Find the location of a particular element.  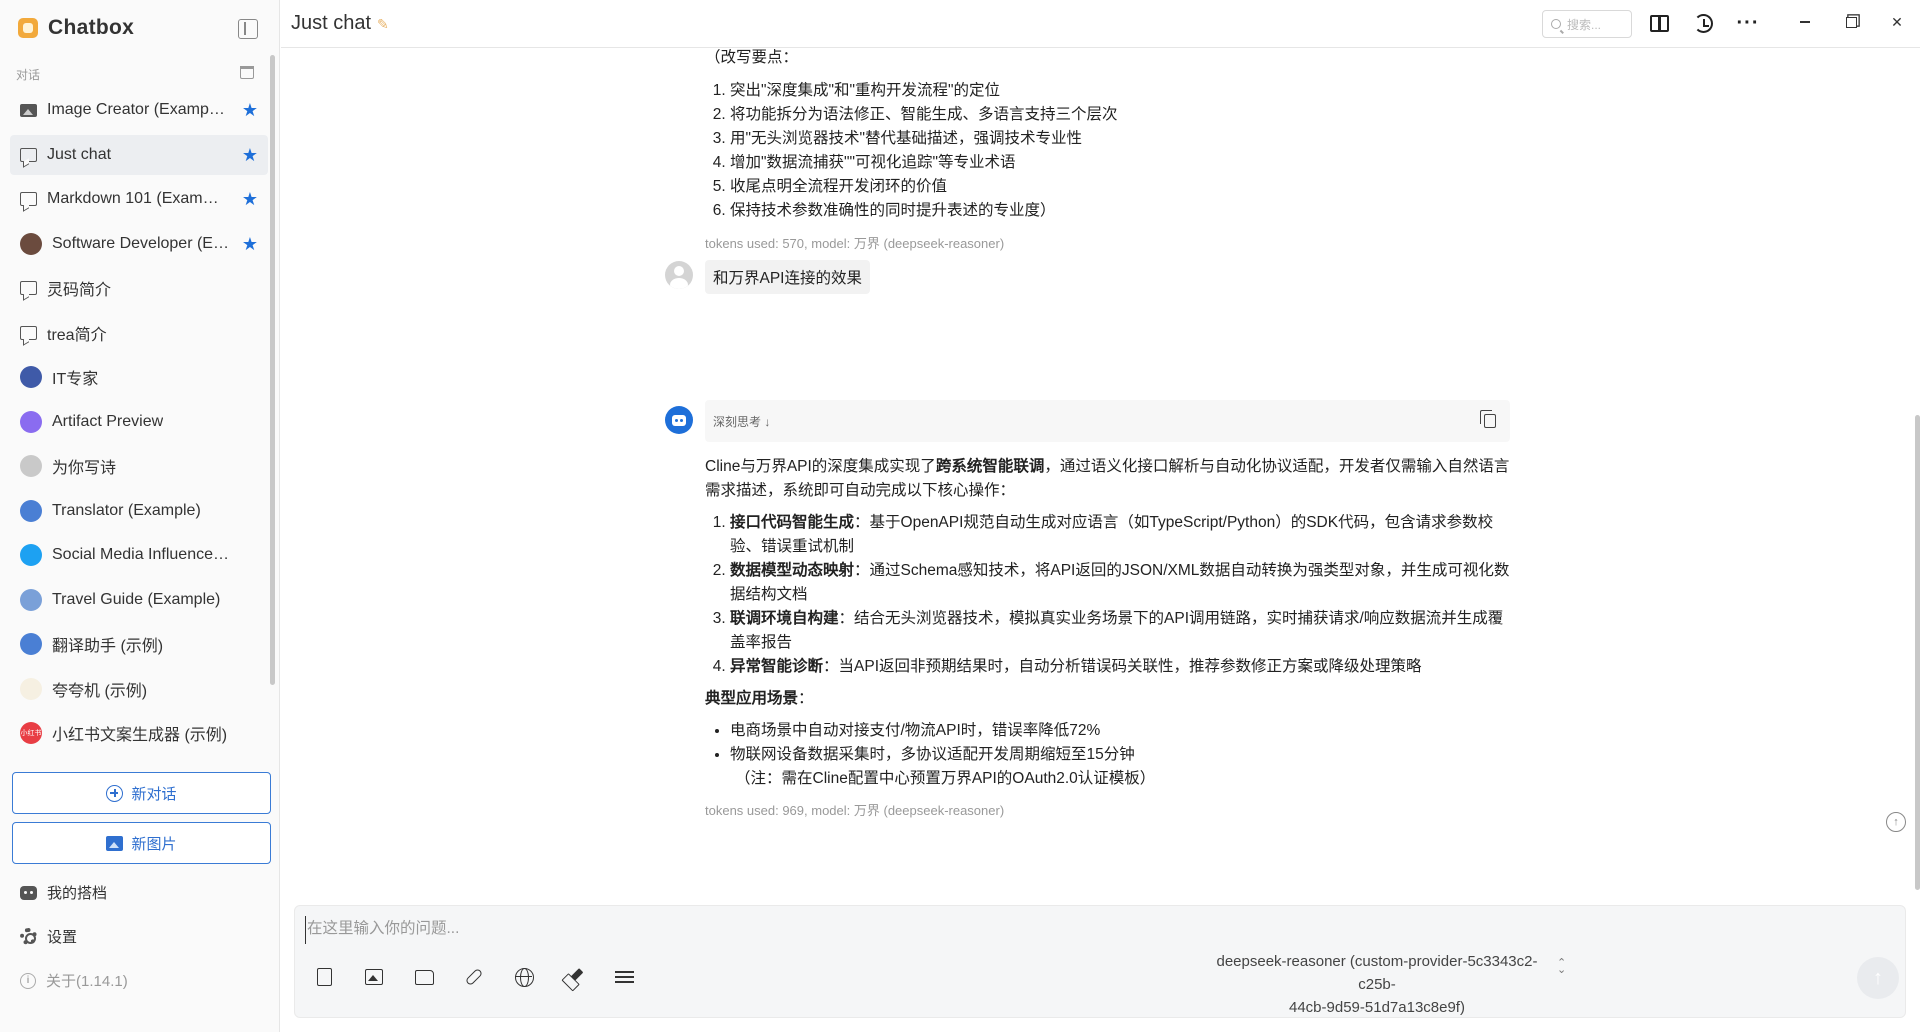

session-item: Translator (Example) is located at coordinates (139, 511).